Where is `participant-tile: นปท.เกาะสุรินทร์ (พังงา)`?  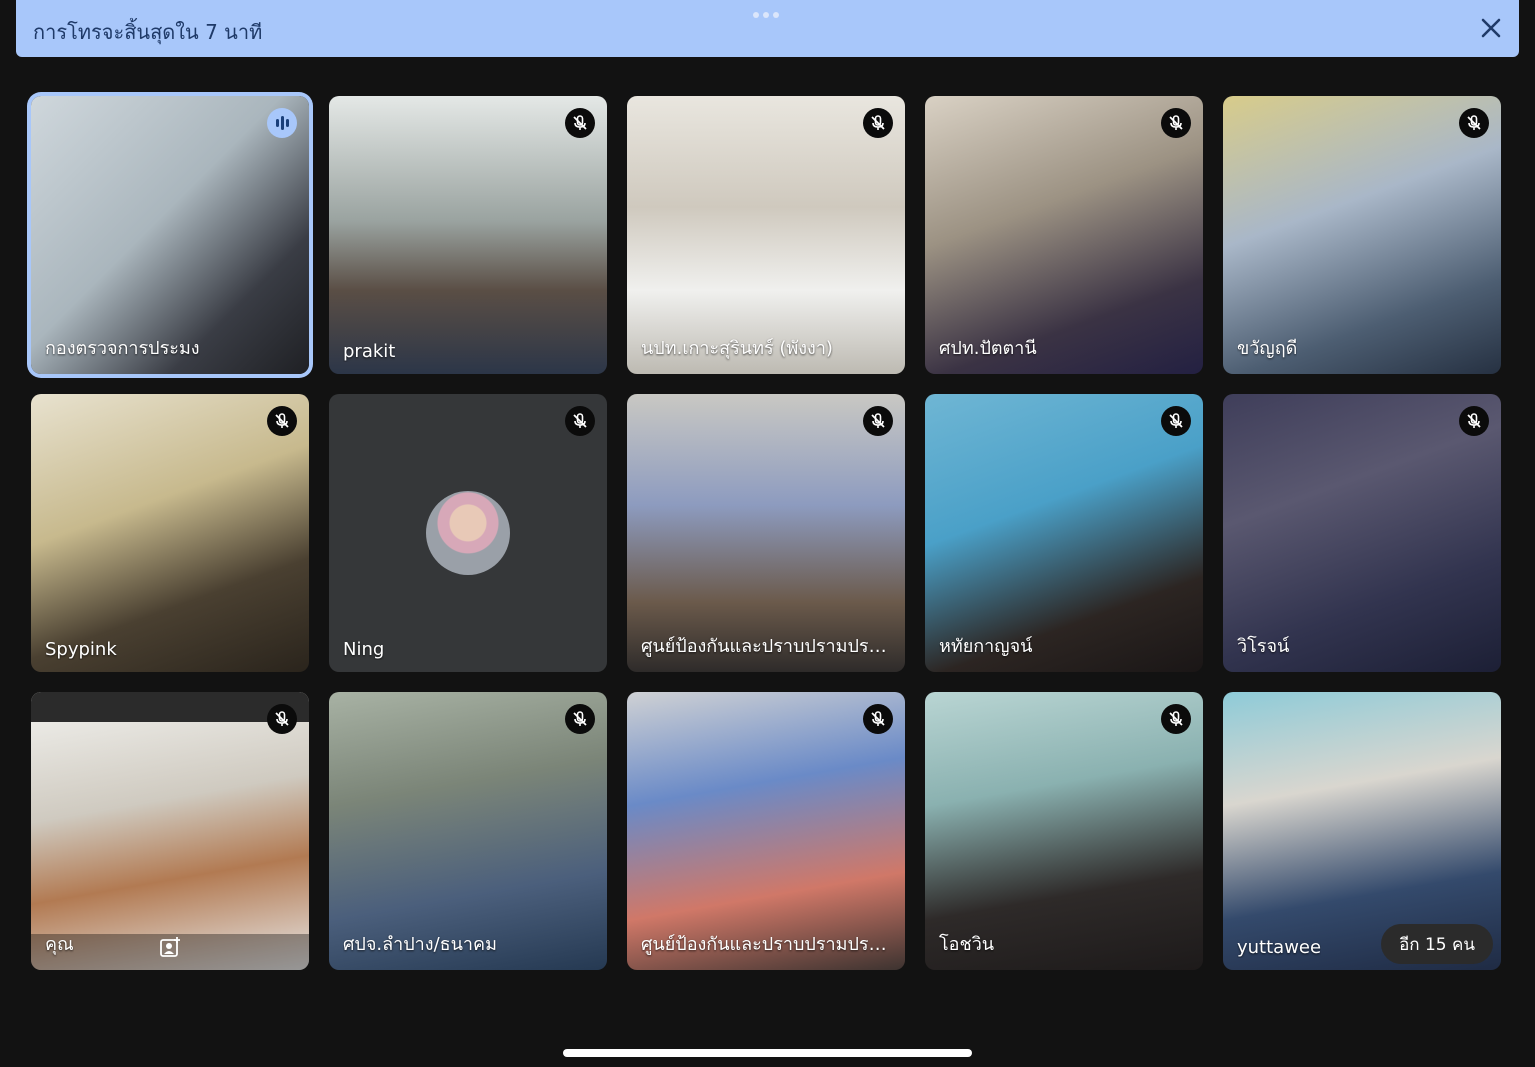 participant-tile: นปท.เกาะสุรินทร์ (พังงา) is located at coordinates (766, 235).